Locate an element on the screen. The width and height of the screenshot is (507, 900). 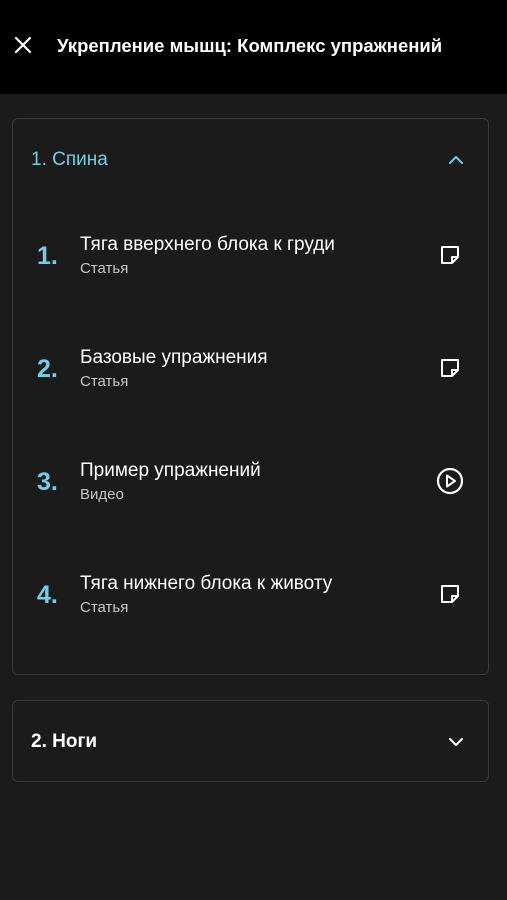
chevron-up-icon is located at coordinates (456, 160).